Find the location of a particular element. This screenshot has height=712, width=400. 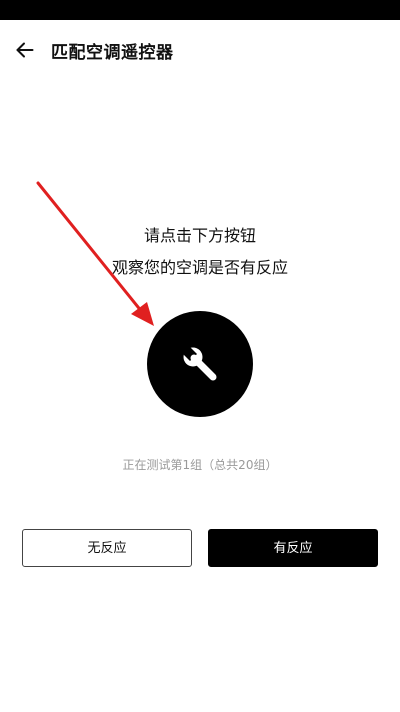

back-button is located at coordinates (25, 50).